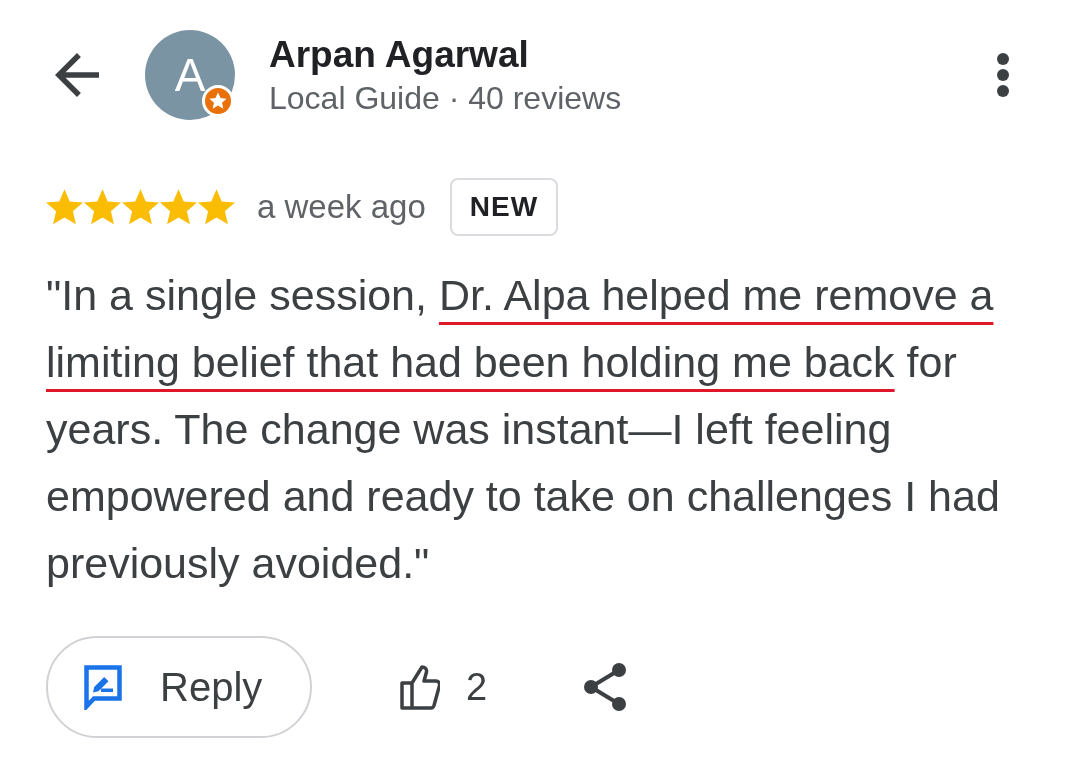 This screenshot has height=784, width=1079. What do you see at coordinates (420, 687) in the screenshot?
I see `thumbs-up-icon` at bounding box center [420, 687].